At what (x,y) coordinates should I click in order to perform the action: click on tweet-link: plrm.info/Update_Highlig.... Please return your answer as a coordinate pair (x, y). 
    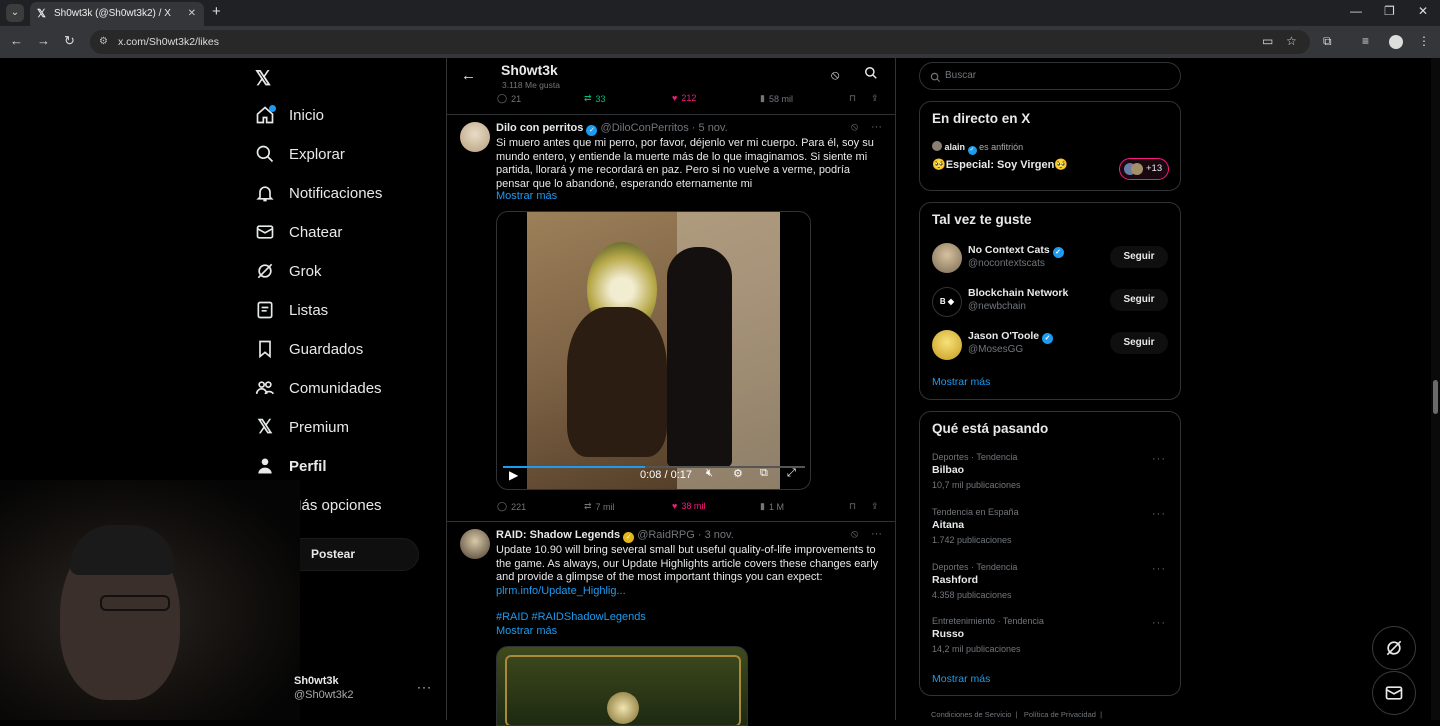
    Looking at the image, I should click on (561, 591).